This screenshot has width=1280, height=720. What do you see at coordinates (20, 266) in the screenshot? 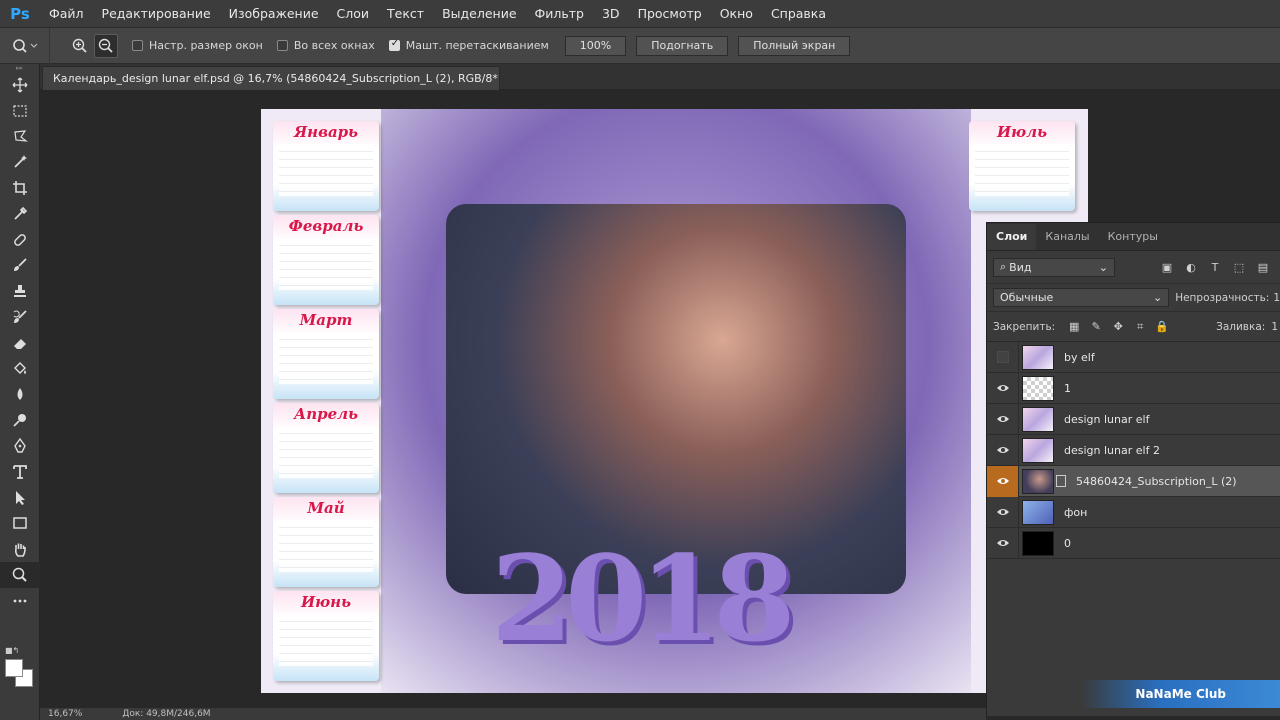
I see `brush-tool` at bounding box center [20, 266].